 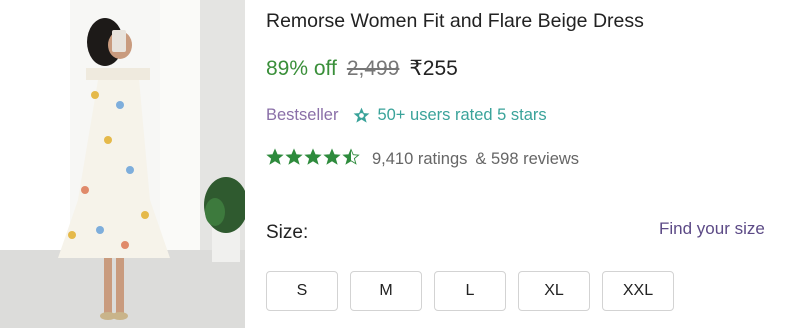 I want to click on rating-row: 9,410 ratings & 598 reviews, so click(x=422, y=159).